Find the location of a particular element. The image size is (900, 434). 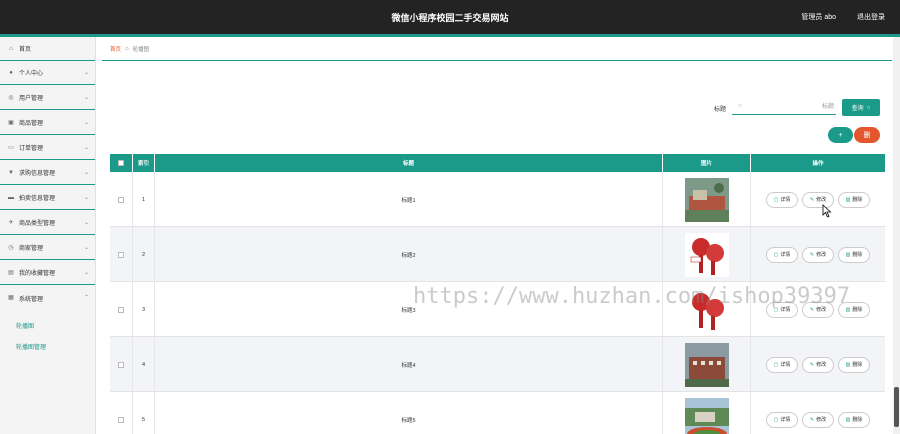

sidebar-item-goods-type: ✈ 商品类型管理 ⌄ is located at coordinates (47, 223).